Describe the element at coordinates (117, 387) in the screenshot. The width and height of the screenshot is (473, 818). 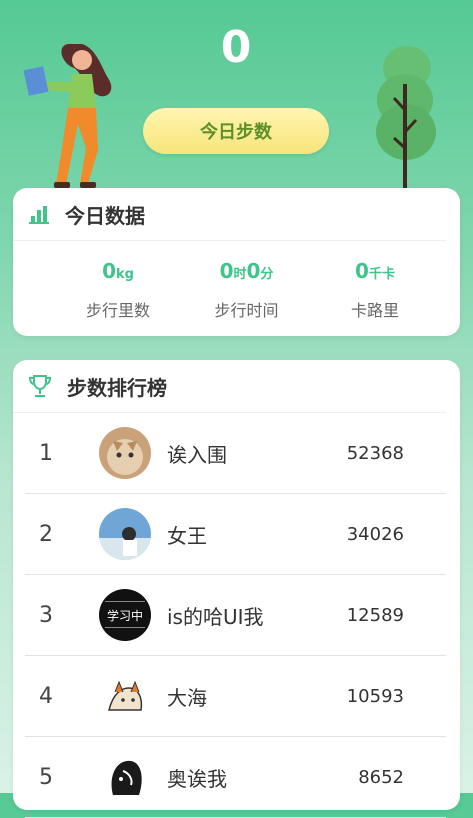
I see `ranking-title: 步数排行榜` at that location.